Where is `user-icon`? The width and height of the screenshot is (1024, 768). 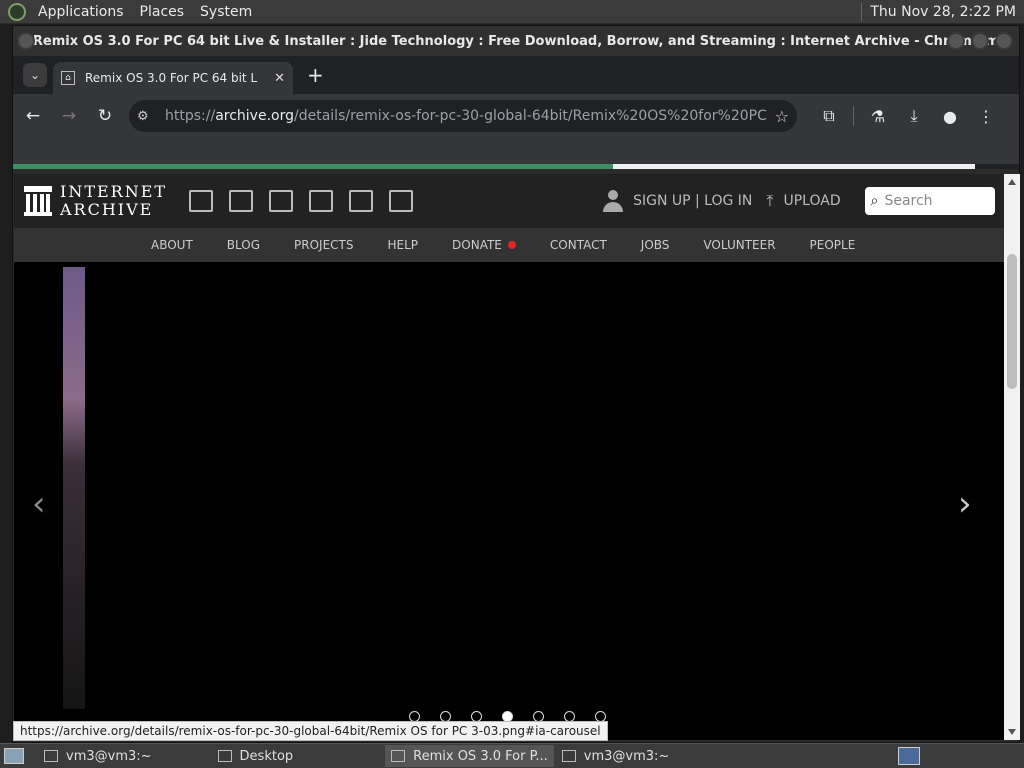 user-icon is located at coordinates (613, 201).